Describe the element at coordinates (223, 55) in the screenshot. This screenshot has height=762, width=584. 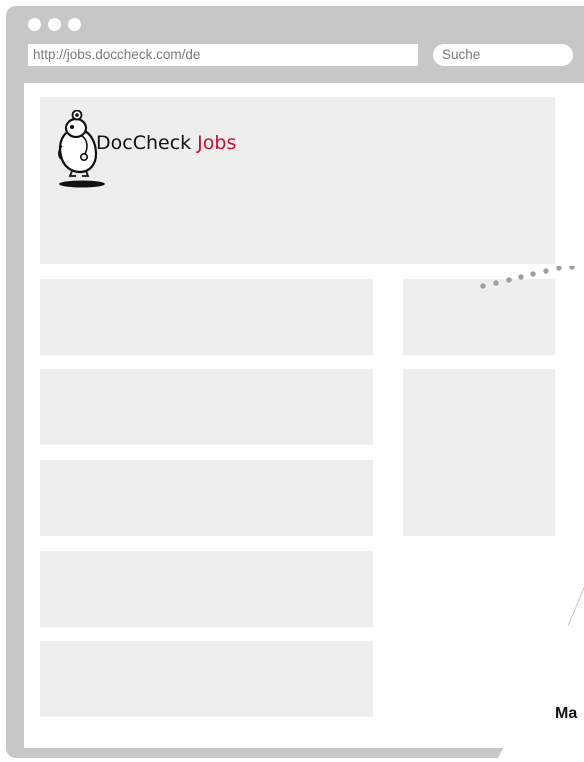
I see `url-bar: http://jobs.doccheck.com/de` at that location.